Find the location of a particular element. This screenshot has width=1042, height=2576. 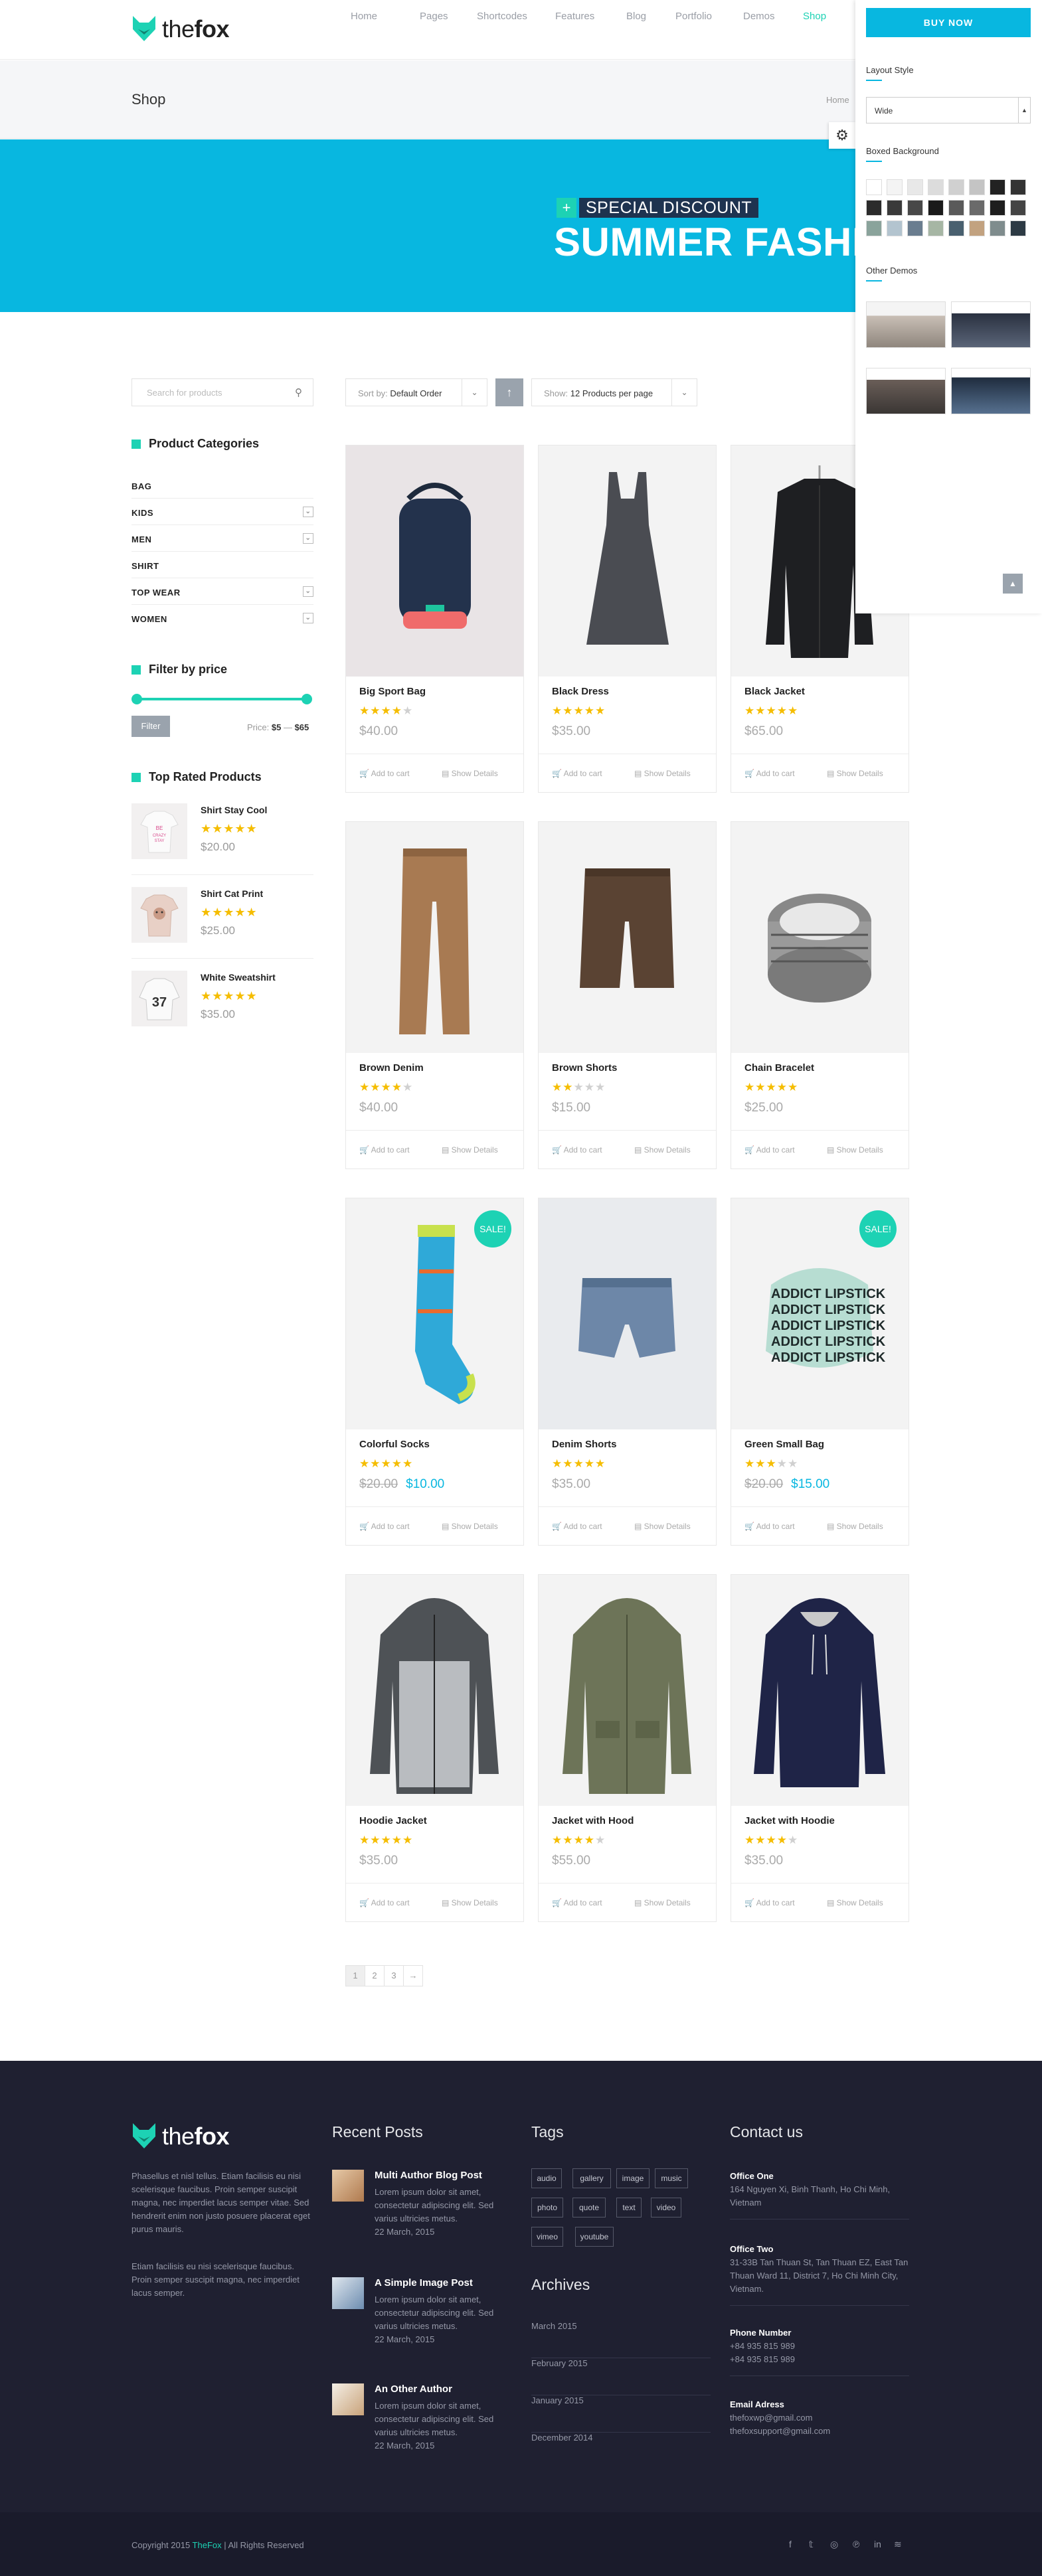

product-name: Colorful Socks is located at coordinates (394, 1444).